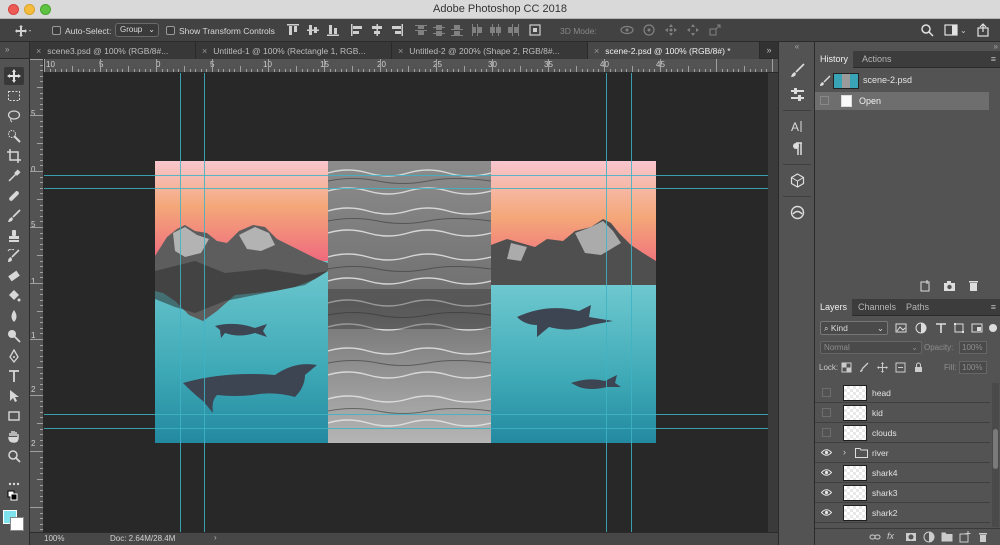  I want to click on brush-settings-icon, so click(797, 70).